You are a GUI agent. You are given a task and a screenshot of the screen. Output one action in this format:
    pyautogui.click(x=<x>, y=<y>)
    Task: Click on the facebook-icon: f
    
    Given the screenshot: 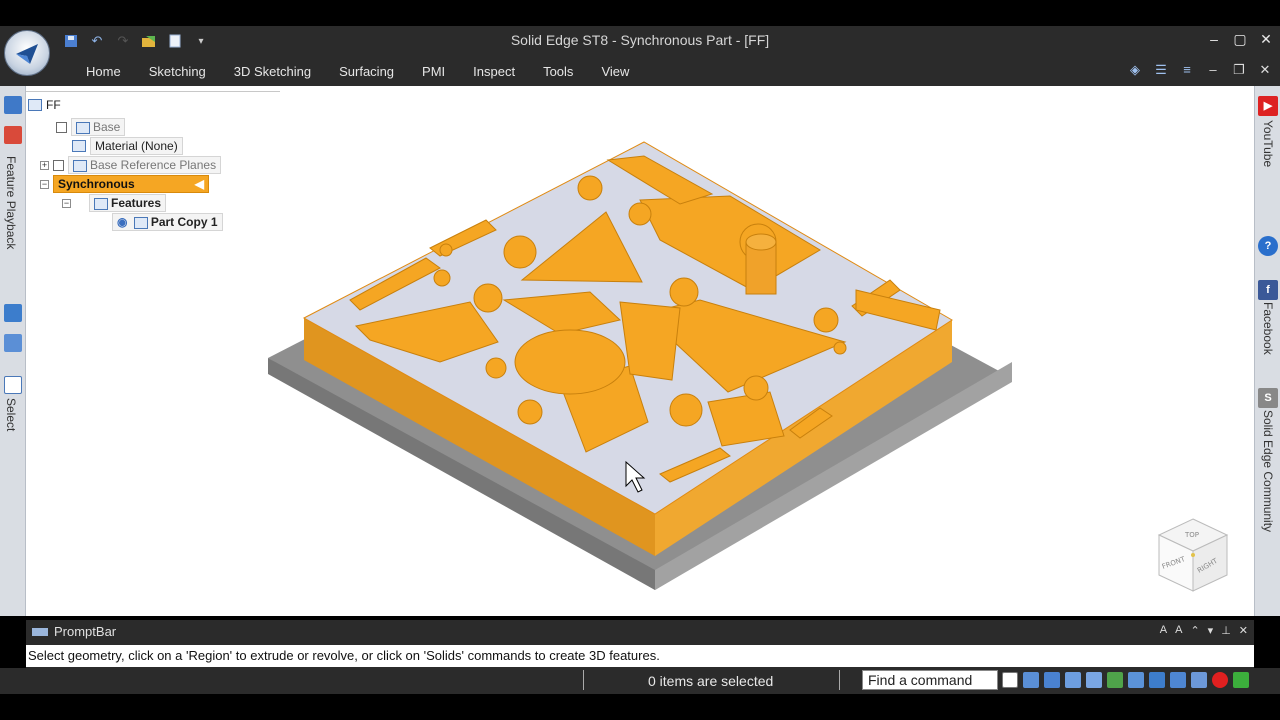 What is the action you would take?
    pyautogui.click(x=1268, y=290)
    